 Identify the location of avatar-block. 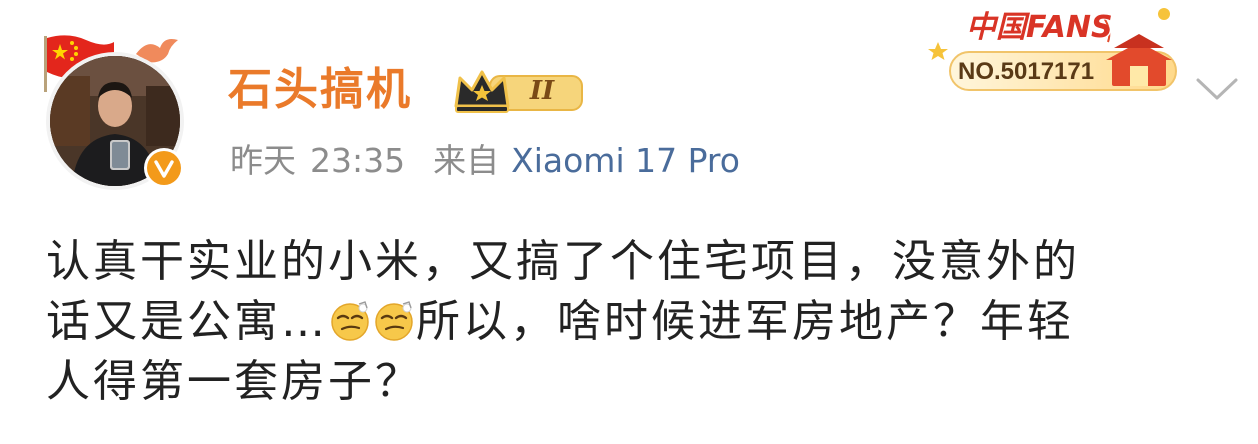
(113, 112).